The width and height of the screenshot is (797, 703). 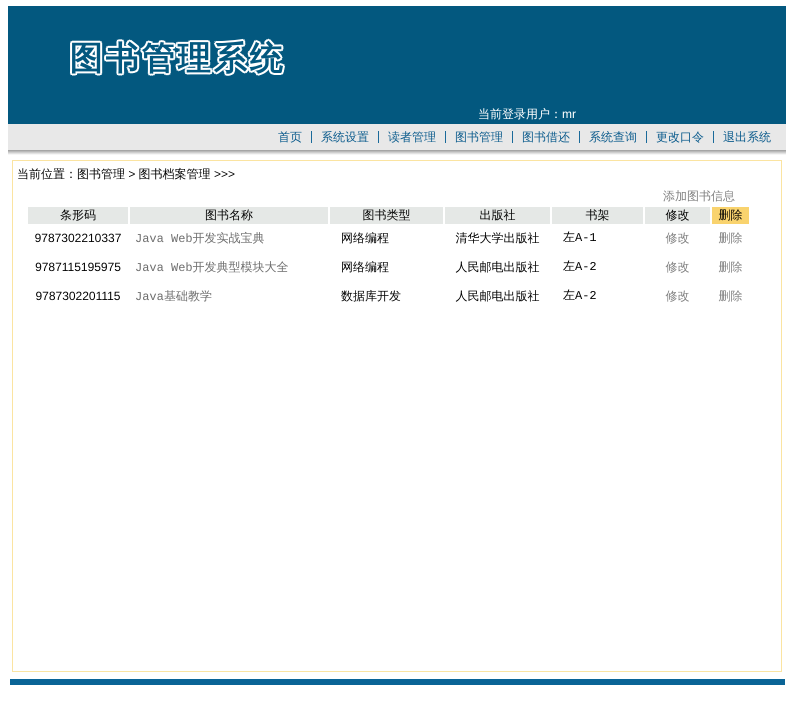 What do you see at coordinates (699, 196) in the screenshot?
I see `add-book-link: 添加图书信息` at bounding box center [699, 196].